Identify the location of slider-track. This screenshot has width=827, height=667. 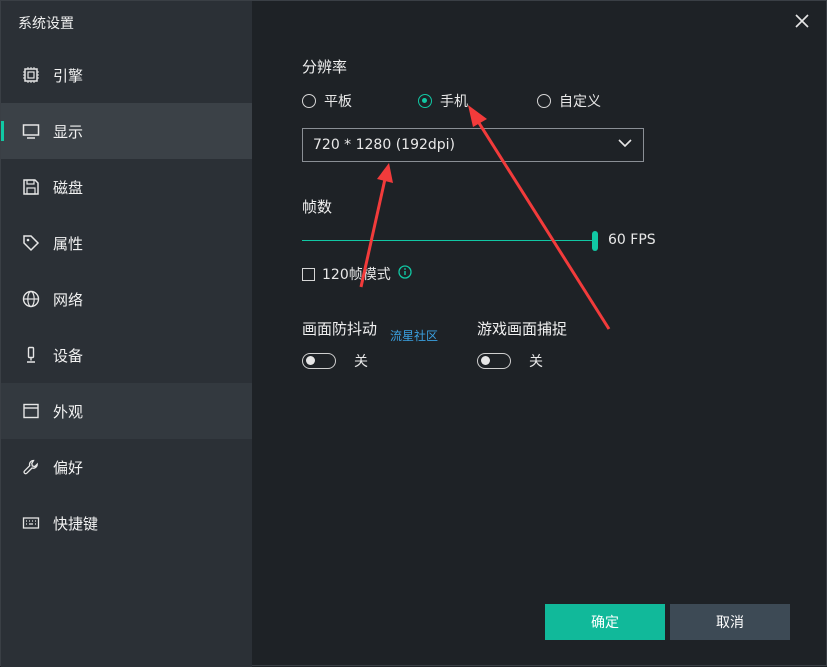
(450, 240).